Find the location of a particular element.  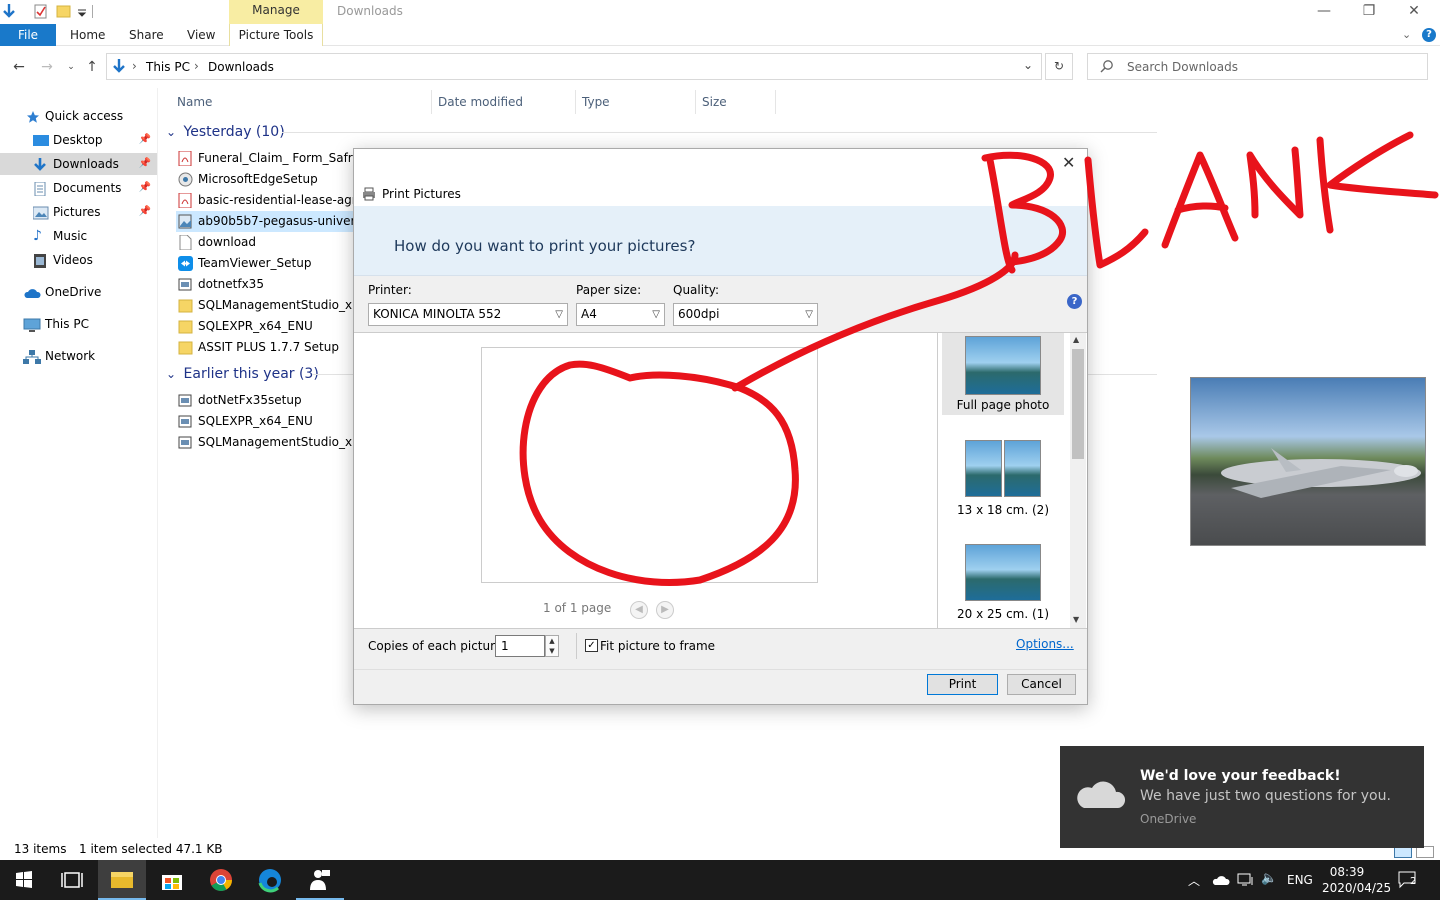

onedrive-tray-icon is located at coordinates (1221, 881).